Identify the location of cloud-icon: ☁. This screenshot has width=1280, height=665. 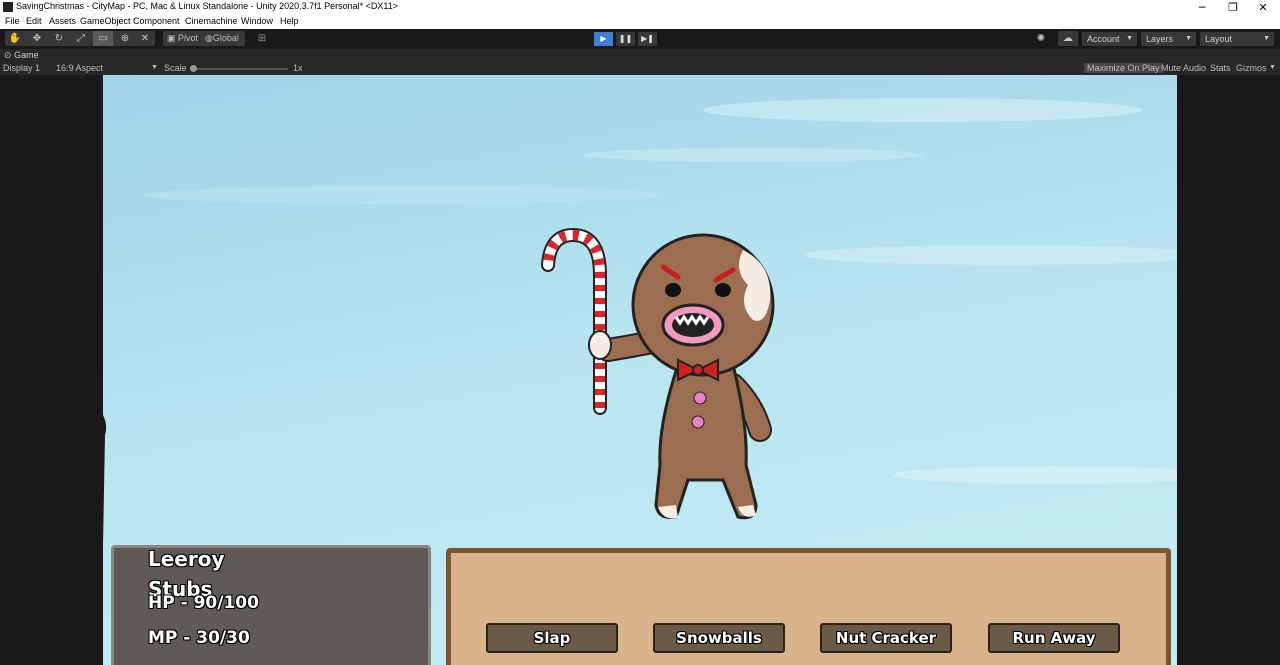
(1068, 38).